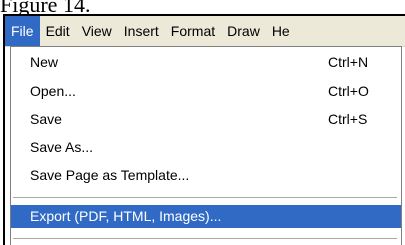 The height and width of the screenshot is (245, 405). Describe the element at coordinates (206, 119) in the screenshot. I see `menu-item-save: Save Ctrl+S` at that location.